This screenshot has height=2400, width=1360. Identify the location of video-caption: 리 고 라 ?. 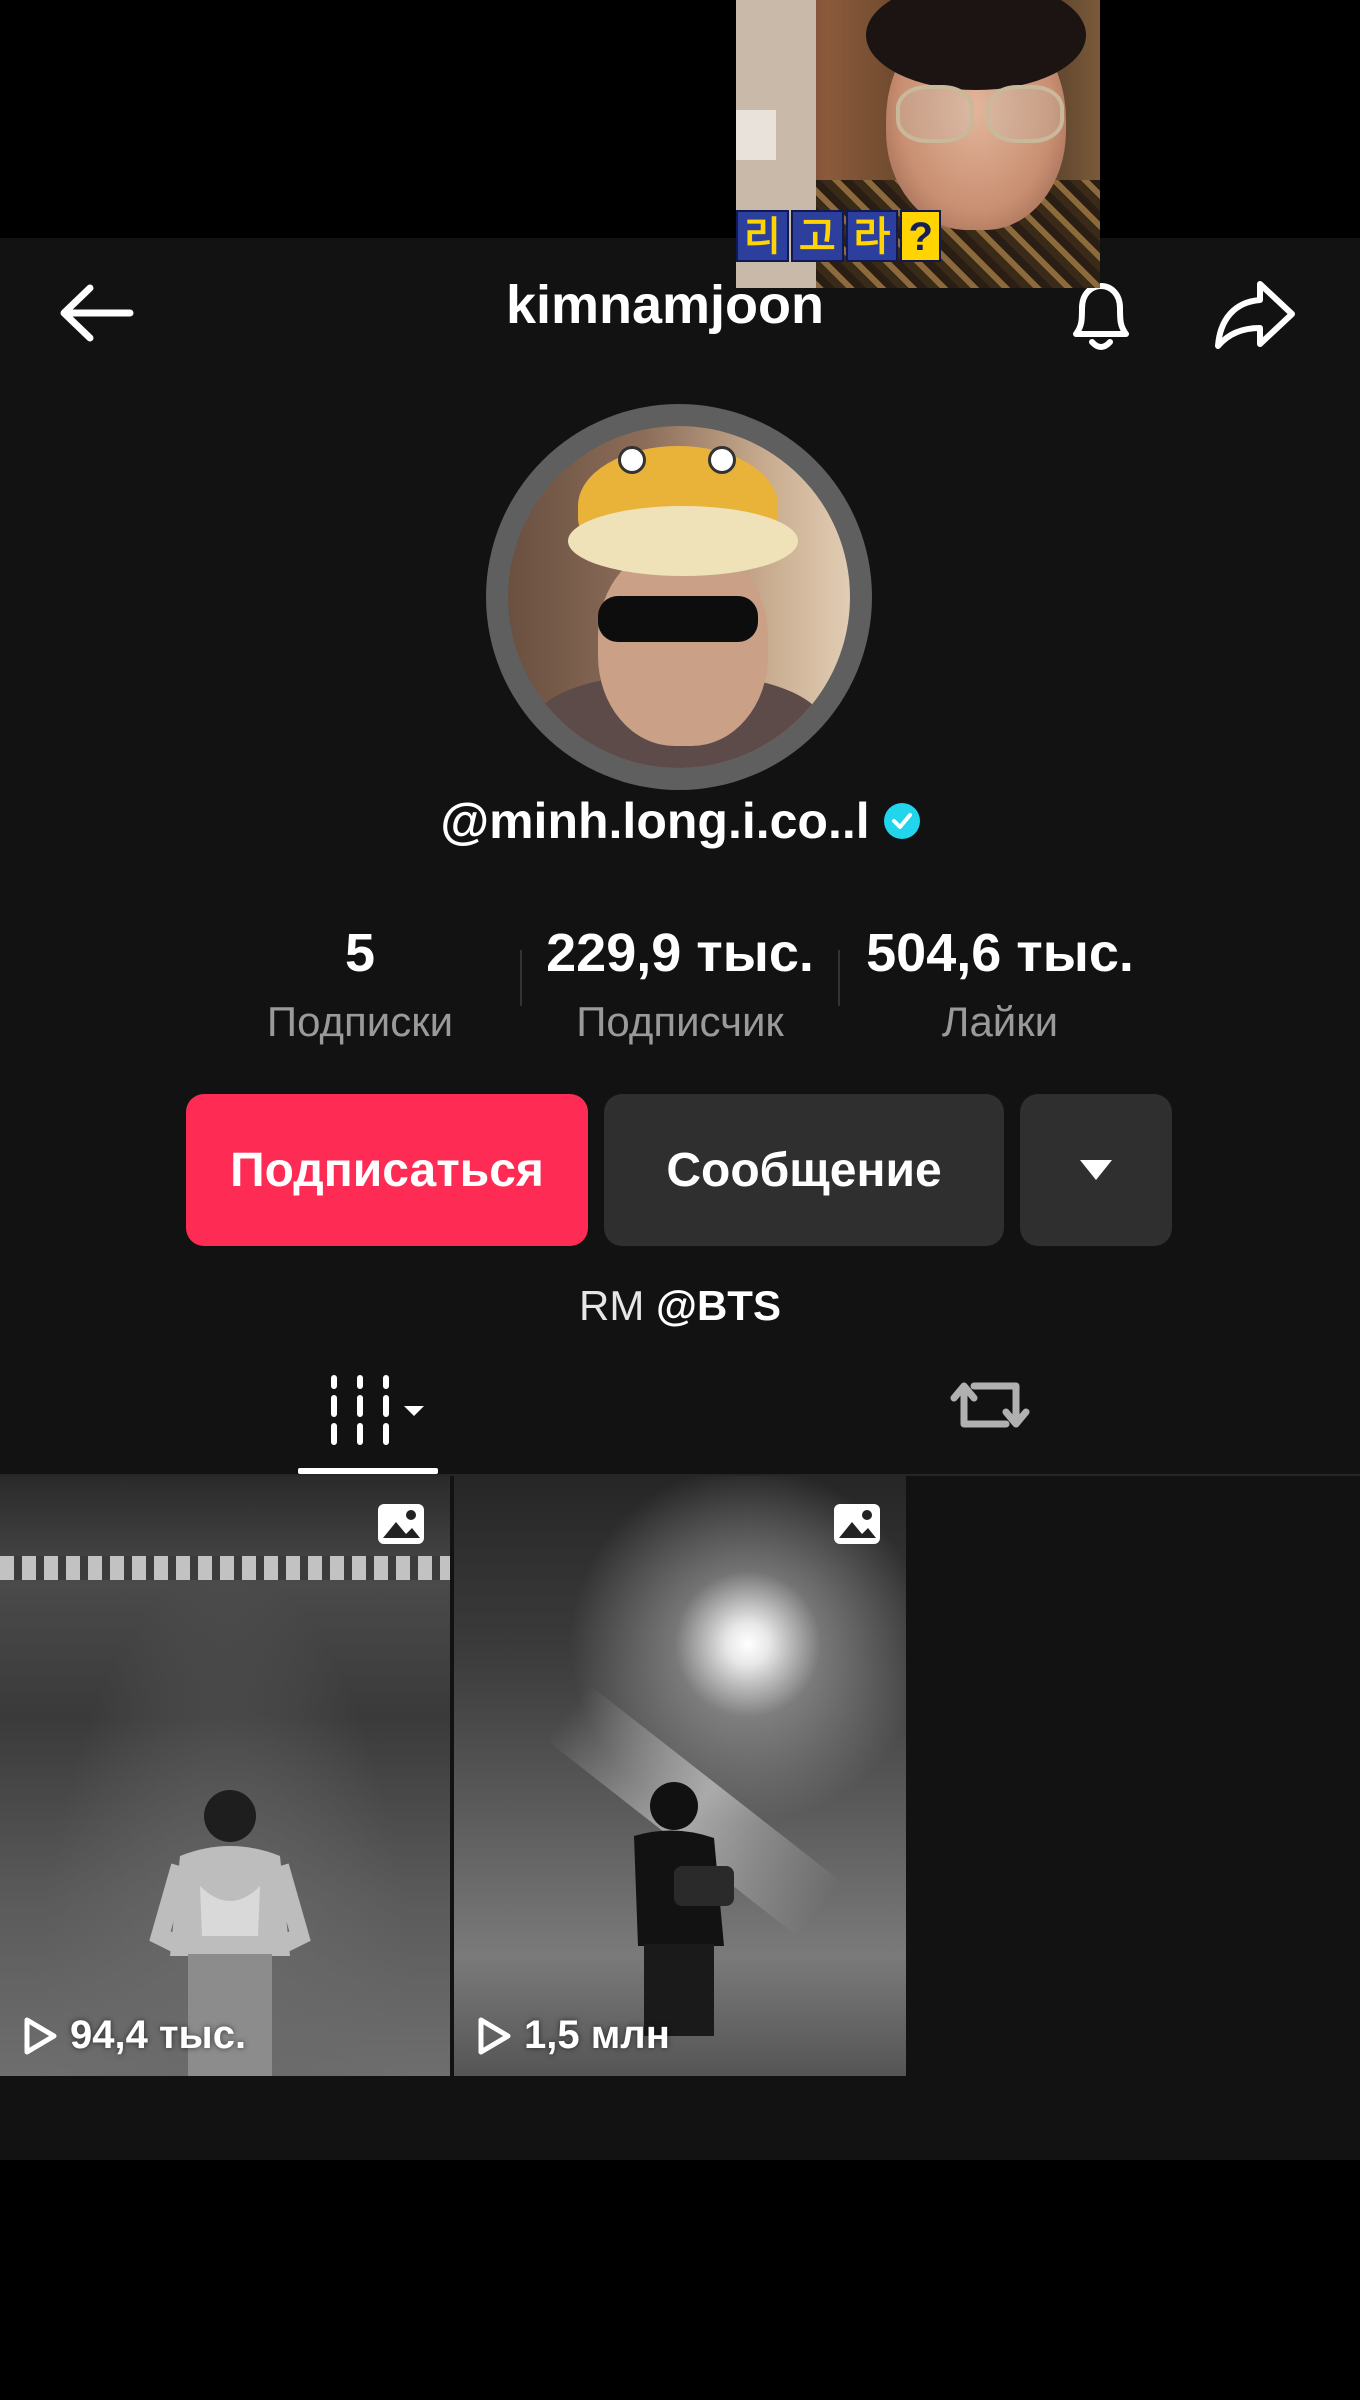
(838, 236).